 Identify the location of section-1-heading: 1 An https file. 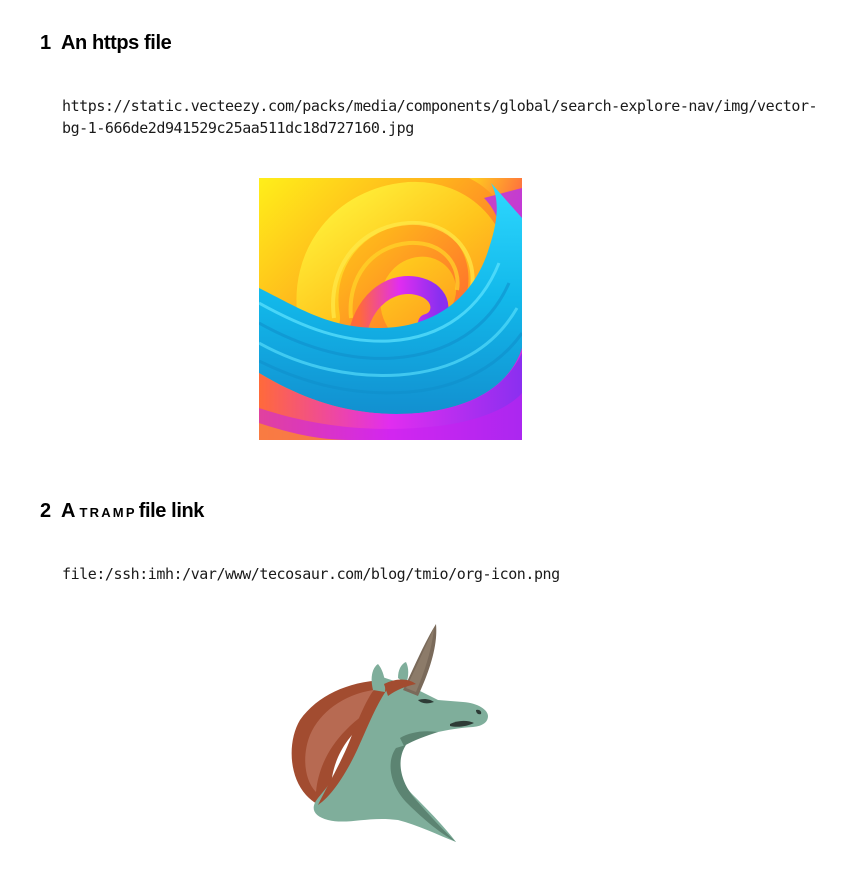
(106, 43).